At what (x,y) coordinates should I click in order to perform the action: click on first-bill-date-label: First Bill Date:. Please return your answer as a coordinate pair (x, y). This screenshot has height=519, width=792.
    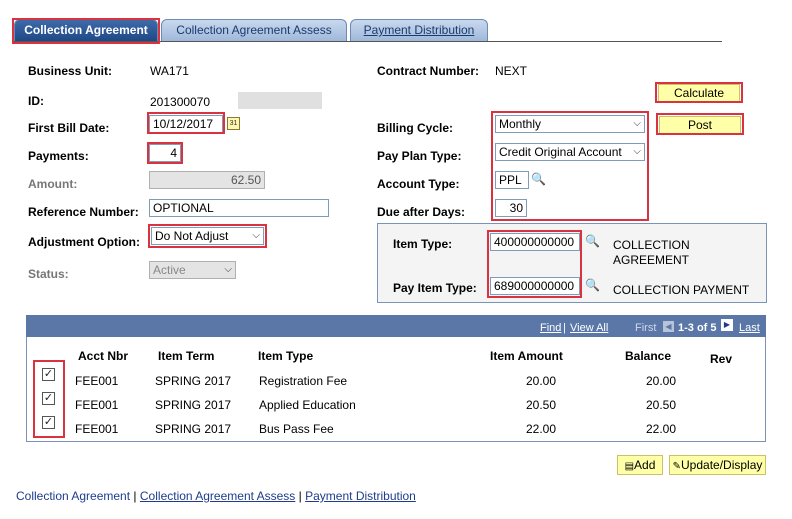
    Looking at the image, I should click on (69, 128).